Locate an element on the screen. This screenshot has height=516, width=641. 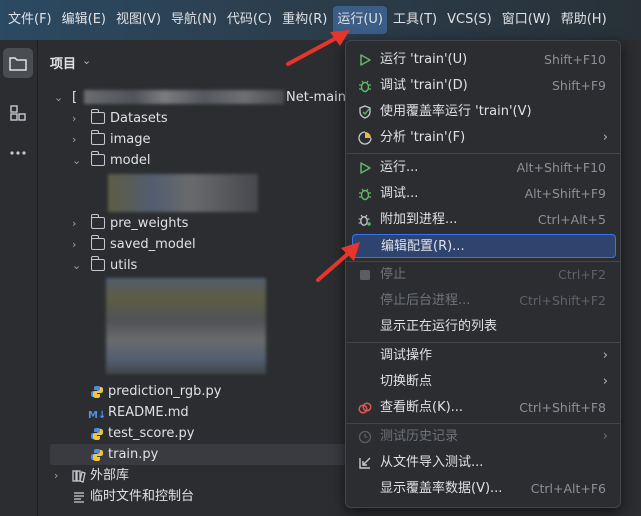
menu-vcs: VCS(S) is located at coordinates (469, 20).